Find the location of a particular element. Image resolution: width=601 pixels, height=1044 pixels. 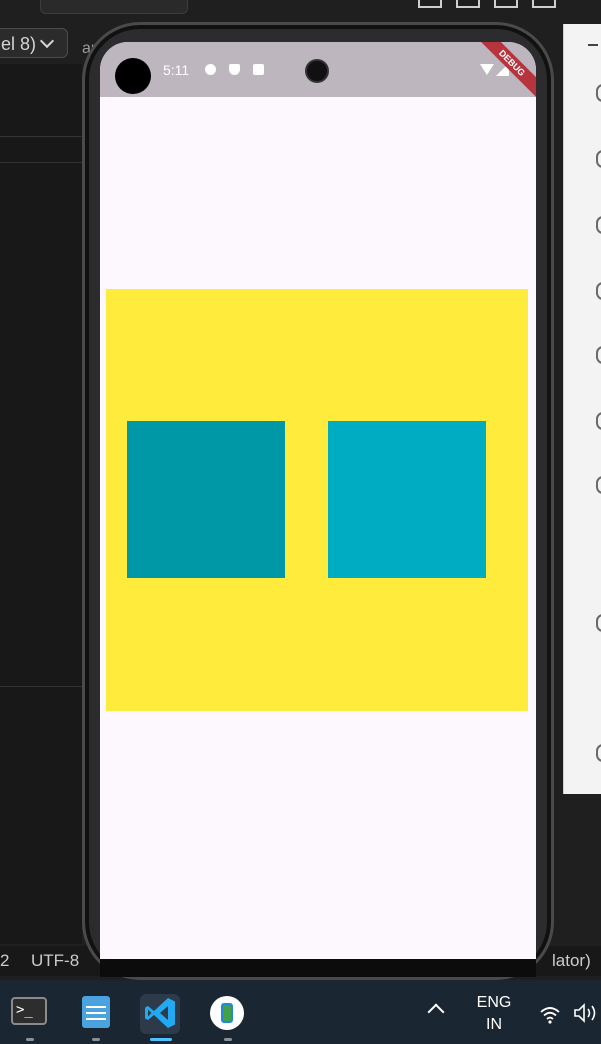

terminal-icon: >_ is located at coordinates (29, 1011).